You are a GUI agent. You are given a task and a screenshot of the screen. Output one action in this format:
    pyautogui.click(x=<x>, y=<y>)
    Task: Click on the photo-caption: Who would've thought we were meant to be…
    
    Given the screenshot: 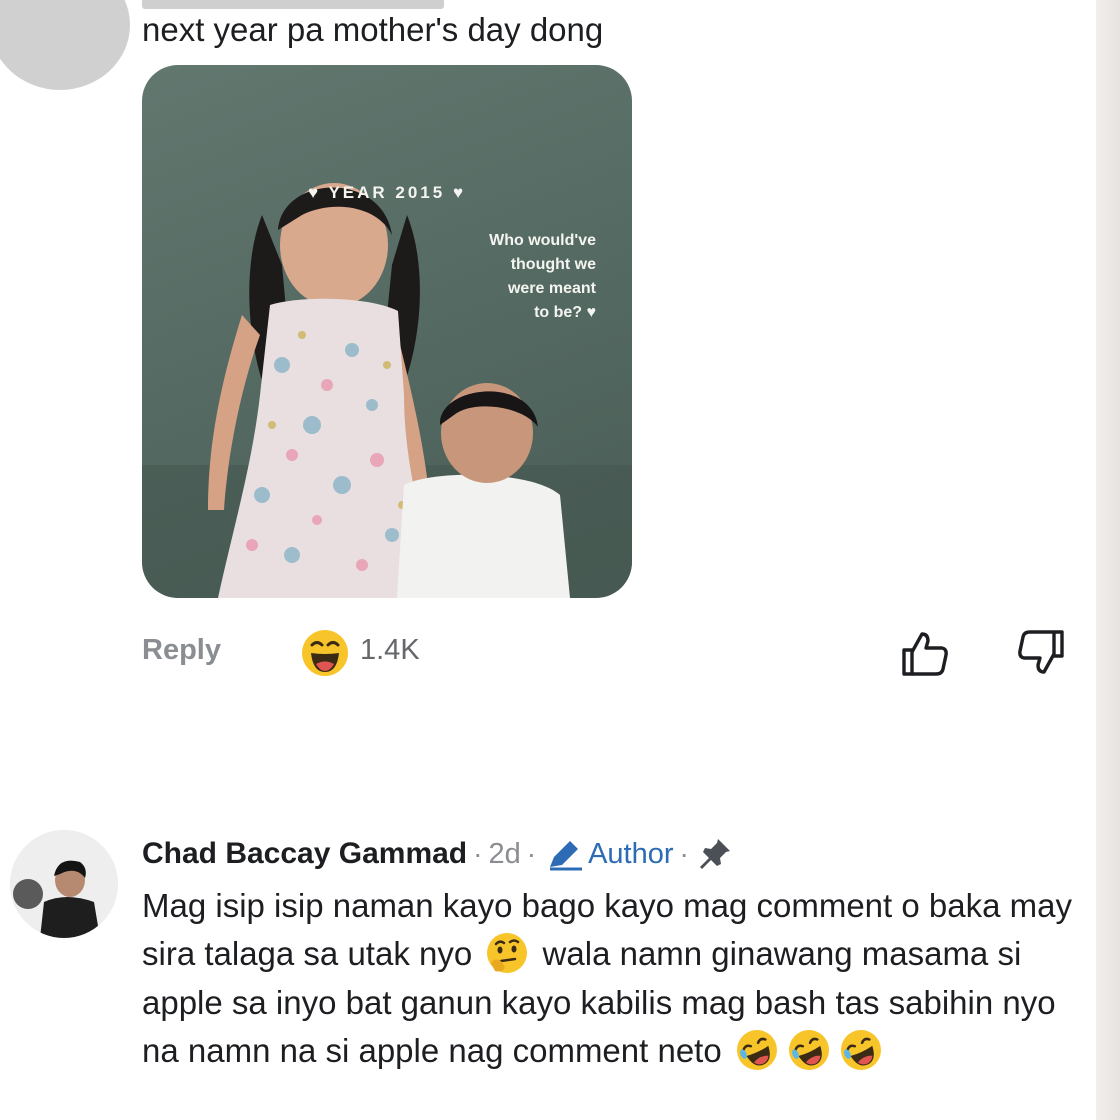 What is the action you would take?
    pyautogui.click(x=496, y=277)
    